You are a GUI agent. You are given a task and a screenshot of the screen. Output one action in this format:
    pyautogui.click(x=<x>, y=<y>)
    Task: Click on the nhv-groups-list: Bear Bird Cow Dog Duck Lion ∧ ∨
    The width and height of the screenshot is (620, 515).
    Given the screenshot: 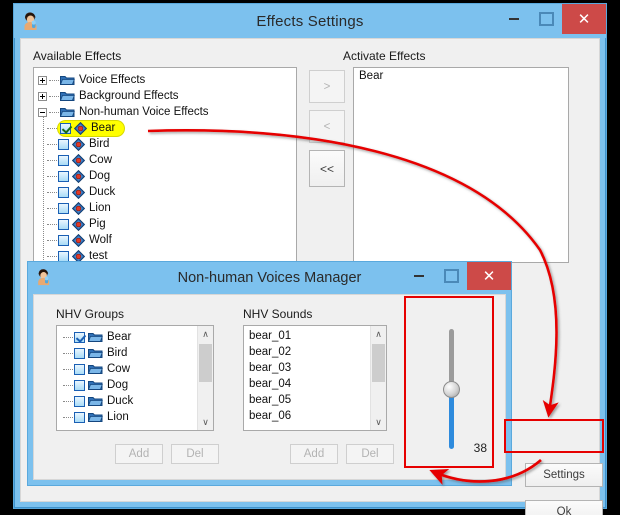 What is the action you would take?
    pyautogui.click(x=135, y=378)
    